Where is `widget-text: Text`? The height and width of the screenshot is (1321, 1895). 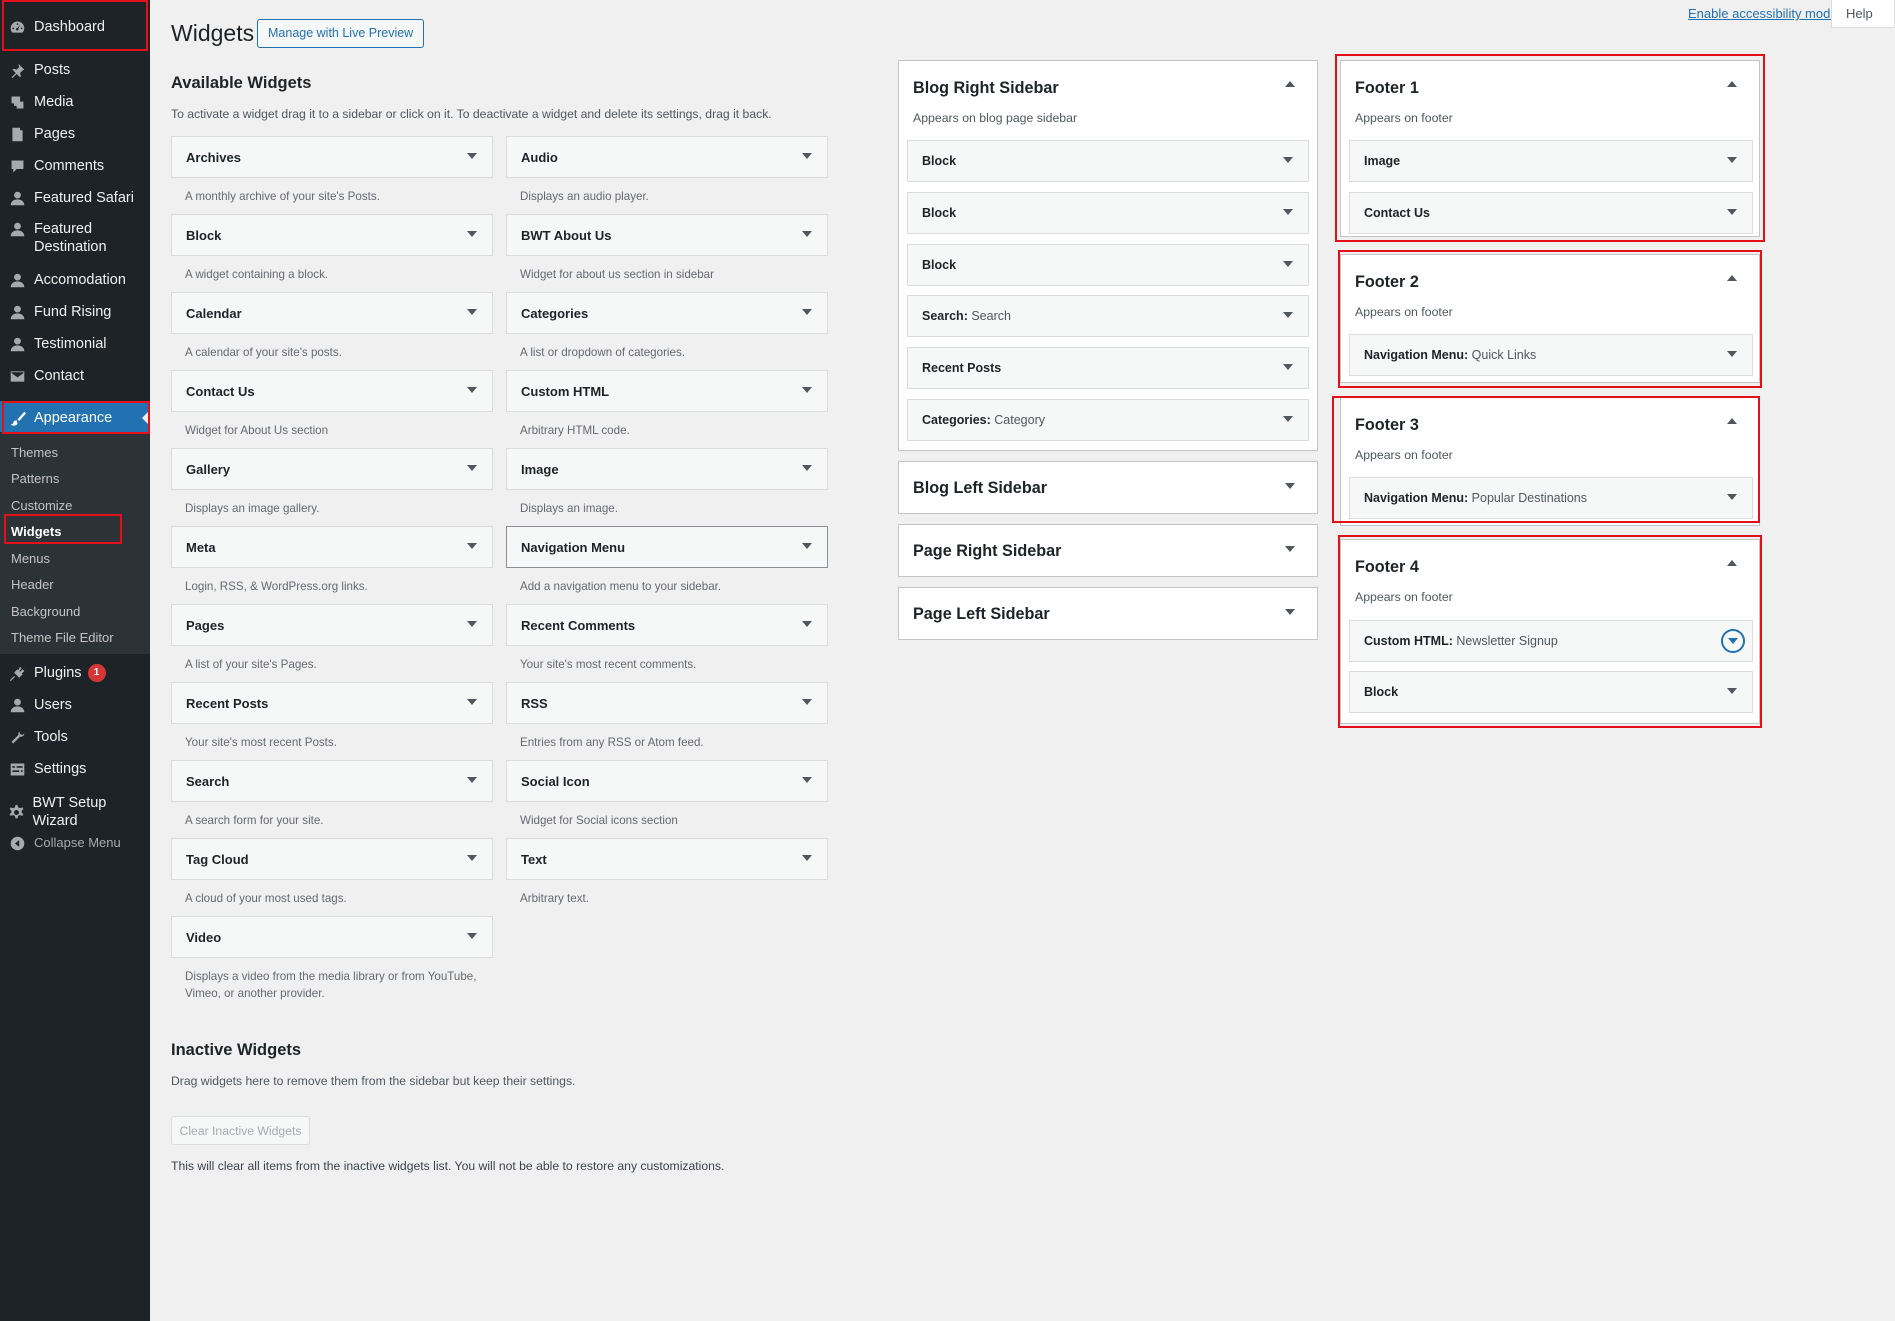 widget-text: Text is located at coordinates (667, 859).